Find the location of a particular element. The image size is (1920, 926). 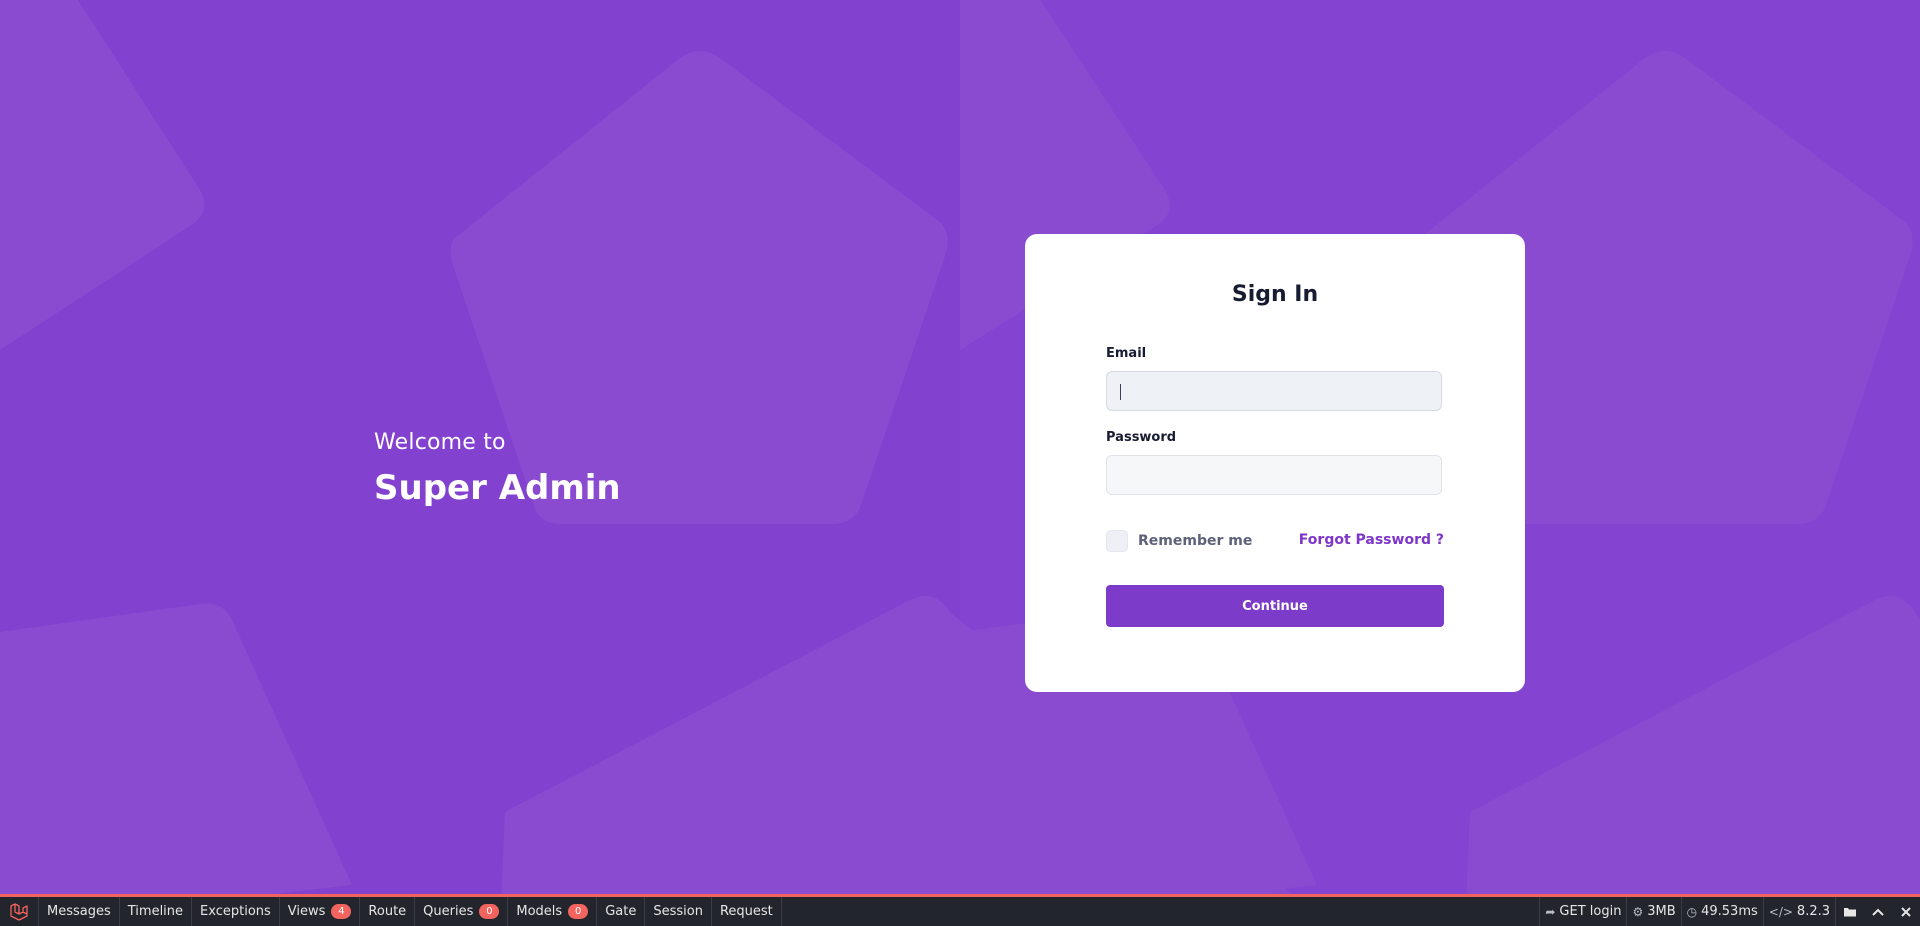

share-arrow-icon: ➦ is located at coordinates (1550, 911).